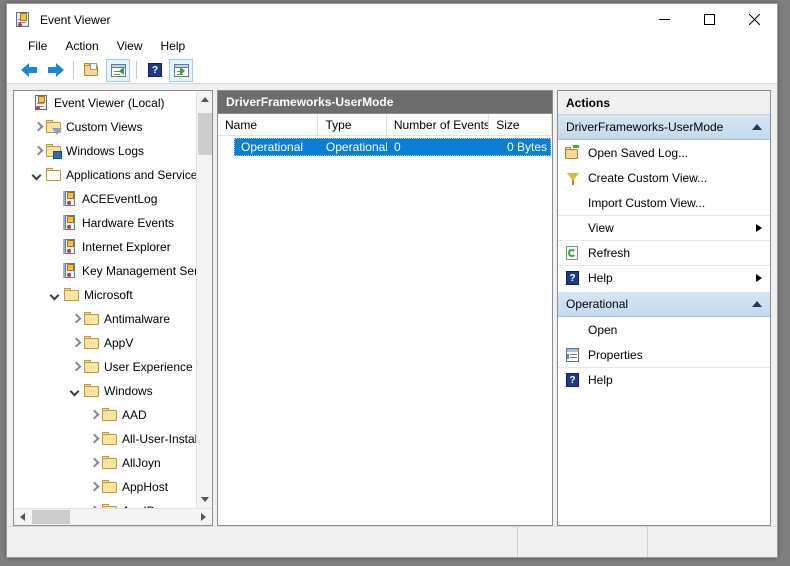 Image resolution: width=790 pixels, height=566 pixels. I want to click on tree-item-aad: AAD, so click(105, 415).